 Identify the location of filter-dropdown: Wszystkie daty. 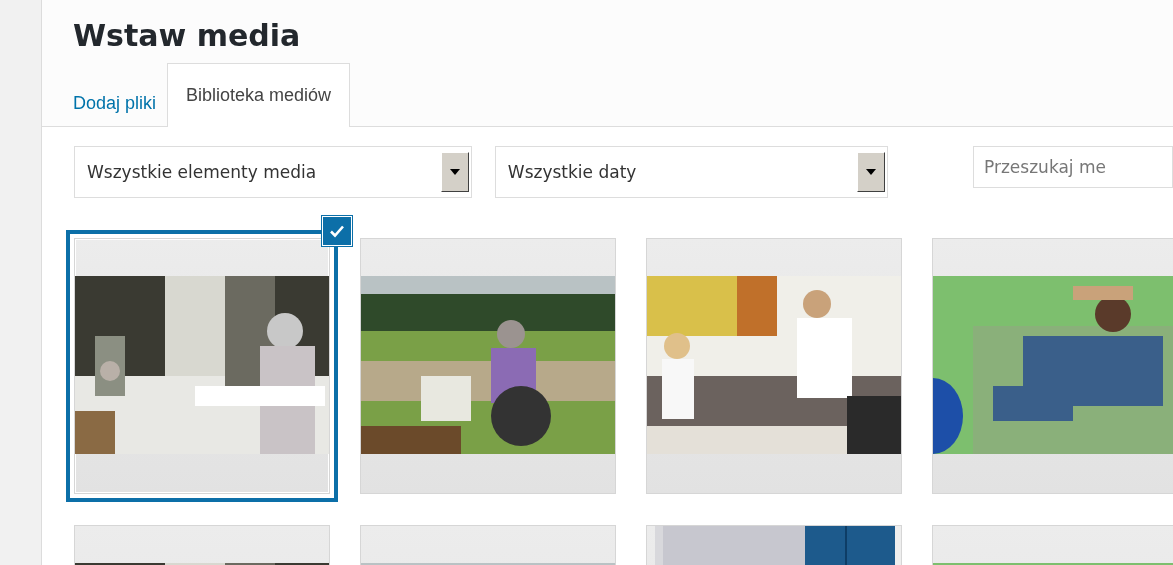
(691, 172).